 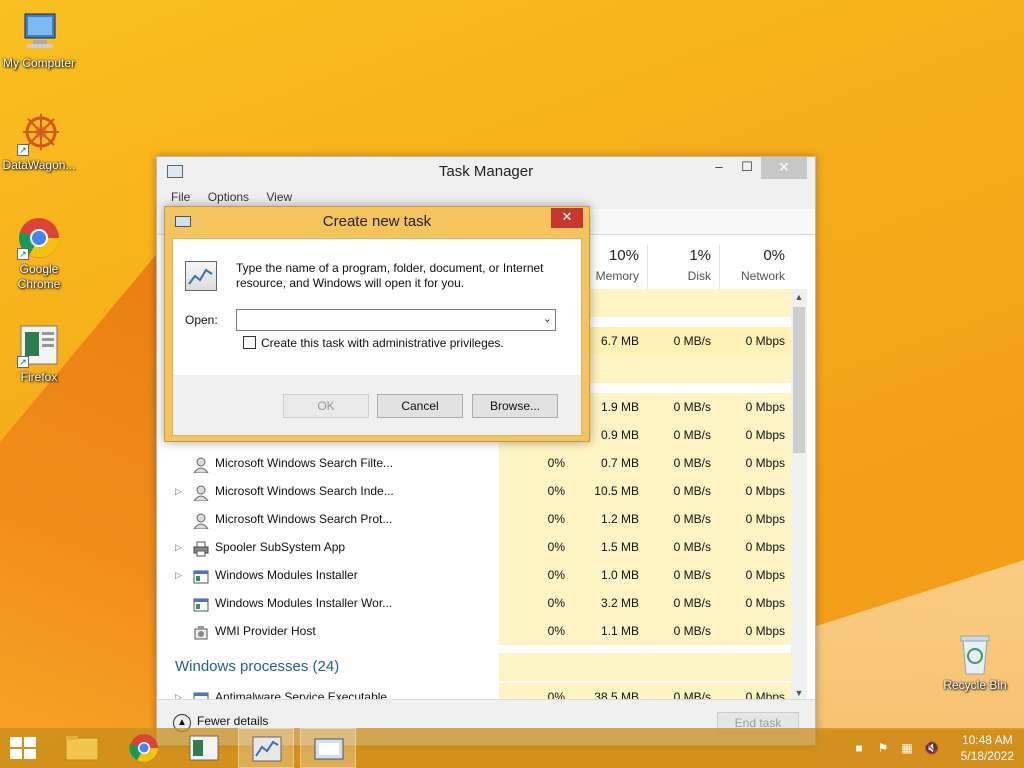 I want to click on start-windows-icon, so click(x=24, y=748).